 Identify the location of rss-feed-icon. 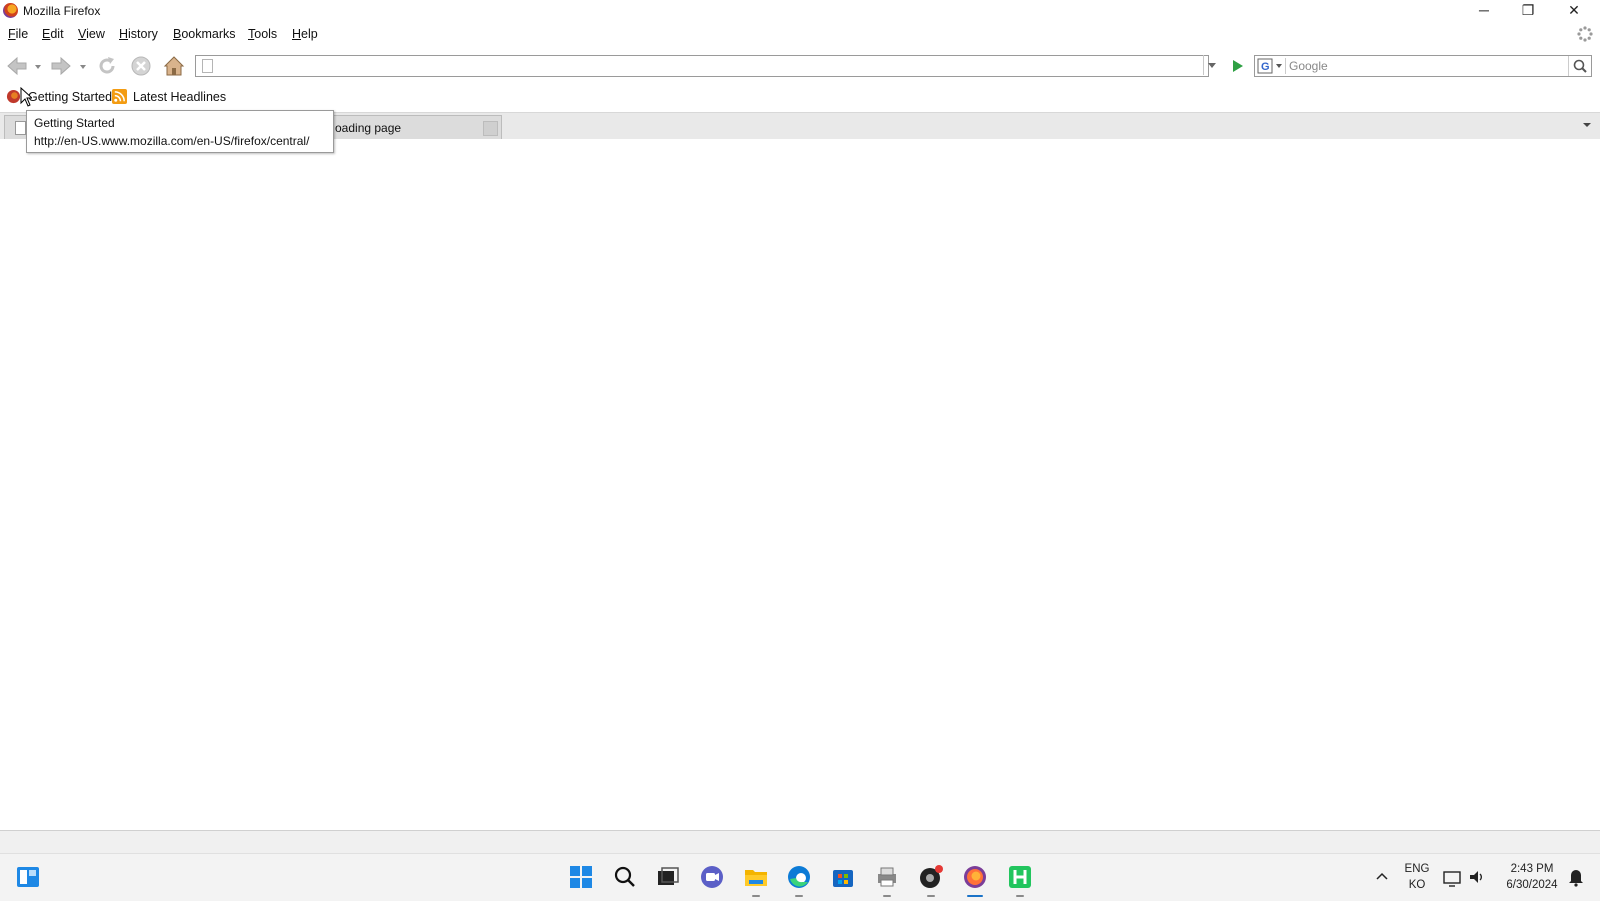
(119, 96).